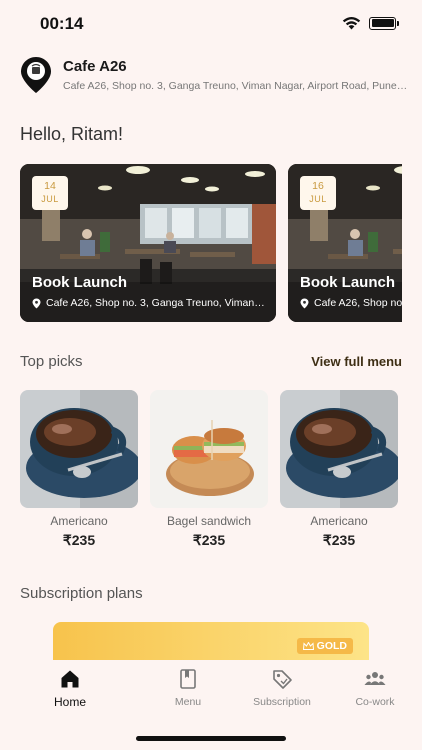 The height and width of the screenshot is (750, 422). Describe the element at coordinates (62, 23) in the screenshot. I see `status-time: 00:14` at that location.